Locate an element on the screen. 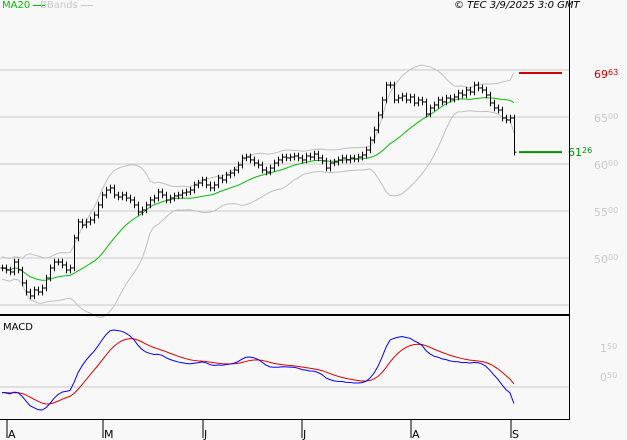 Image resolution: width=627 pixels, height=440 pixels. macd-tick-label: 150 is located at coordinates (608, 348).